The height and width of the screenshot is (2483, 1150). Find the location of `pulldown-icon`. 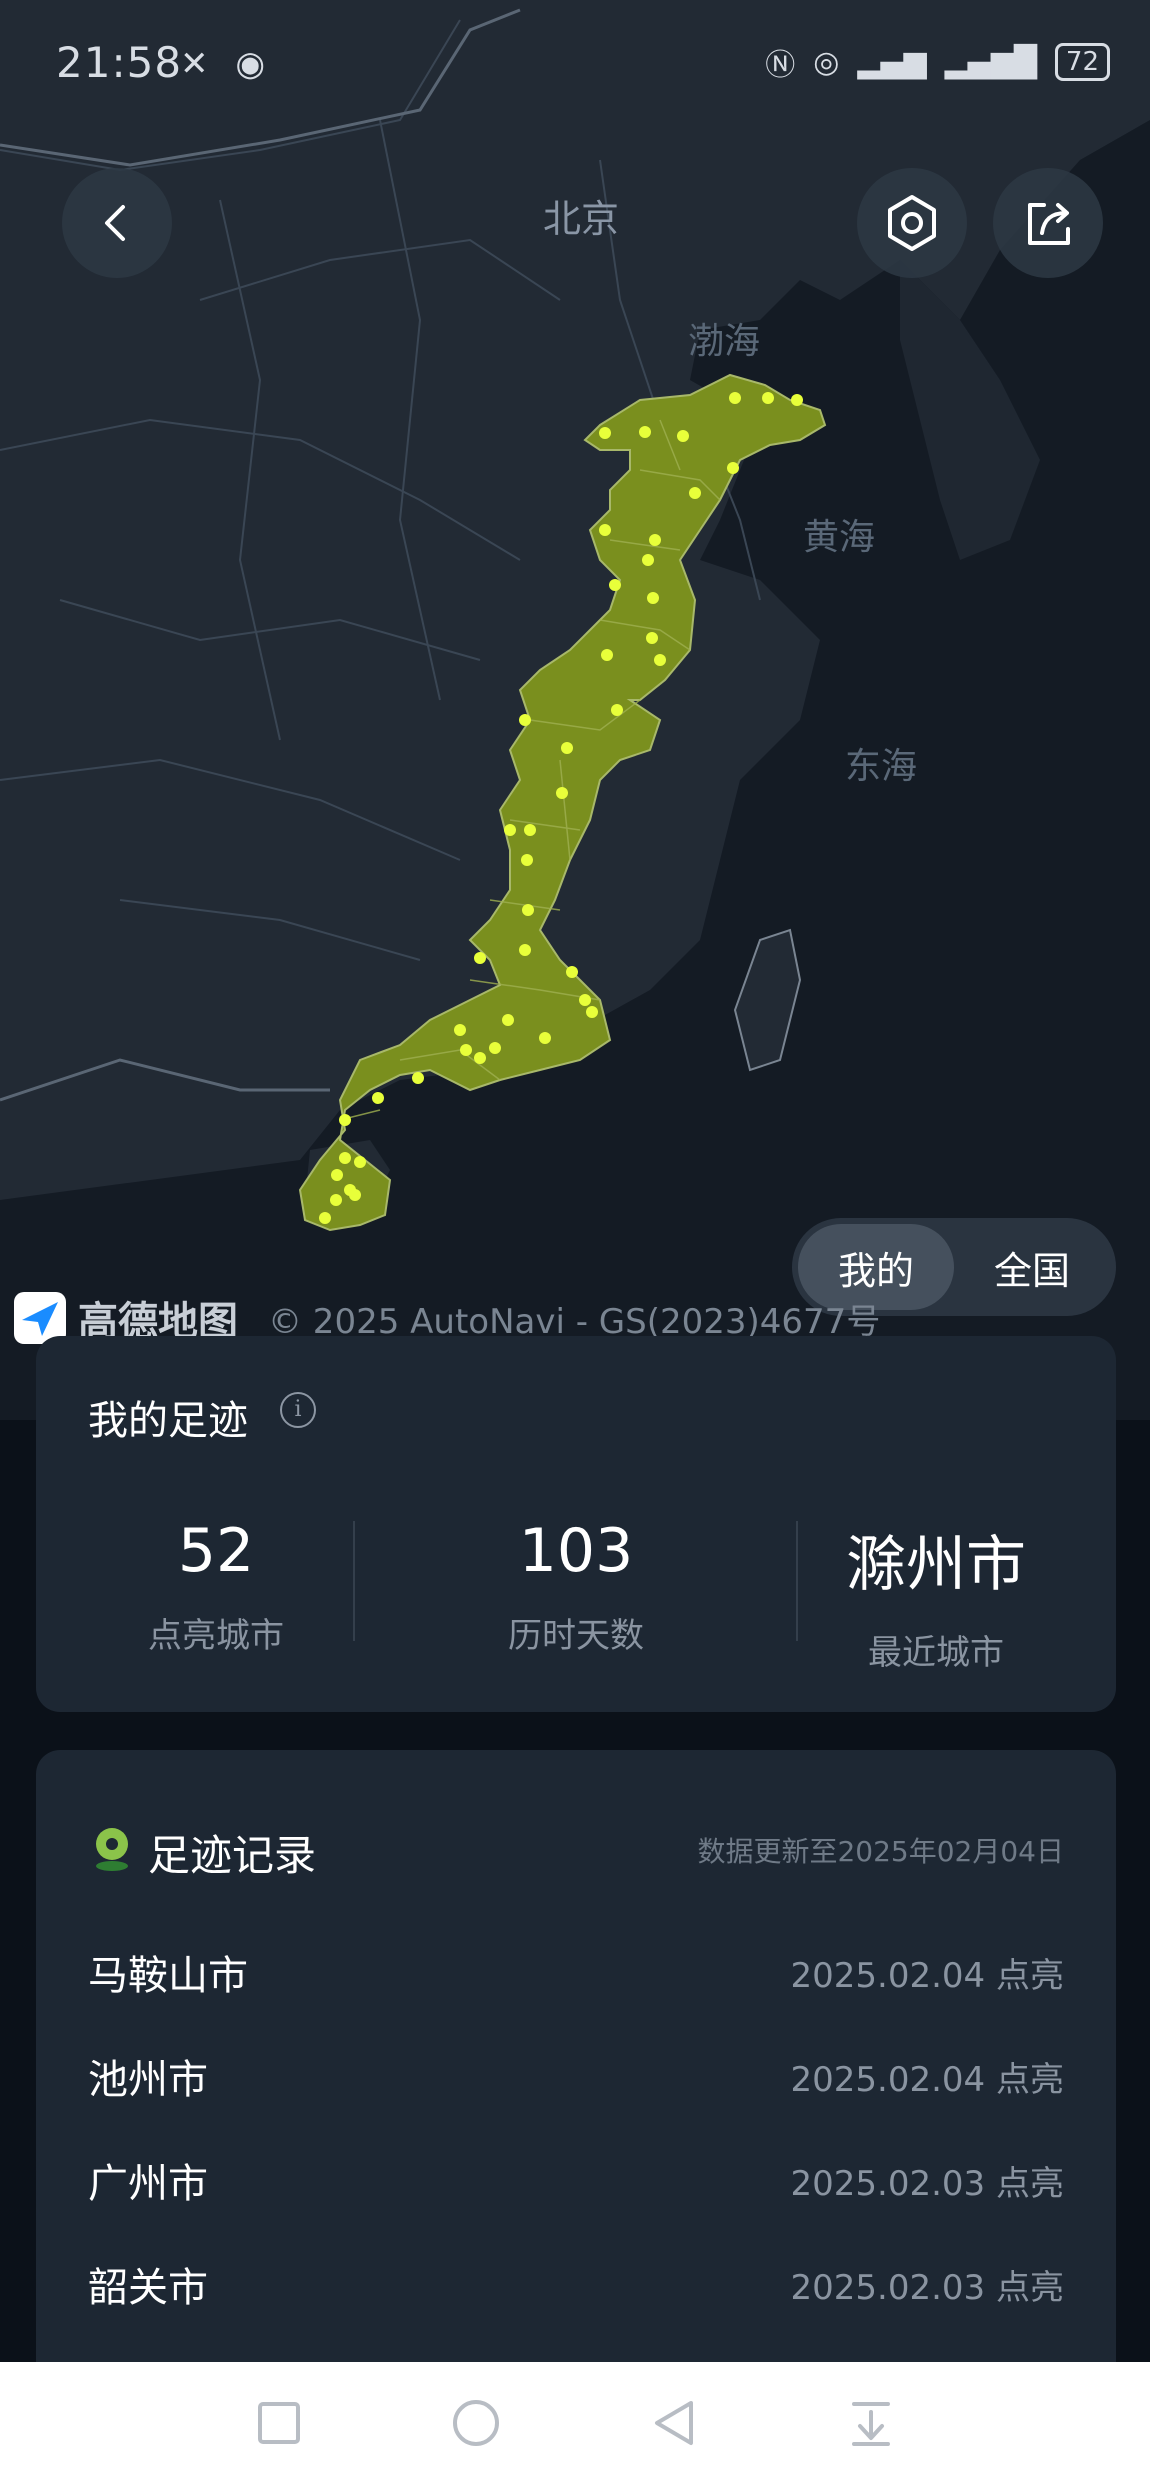

pulldown-icon is located at coordinates (871, 2423).